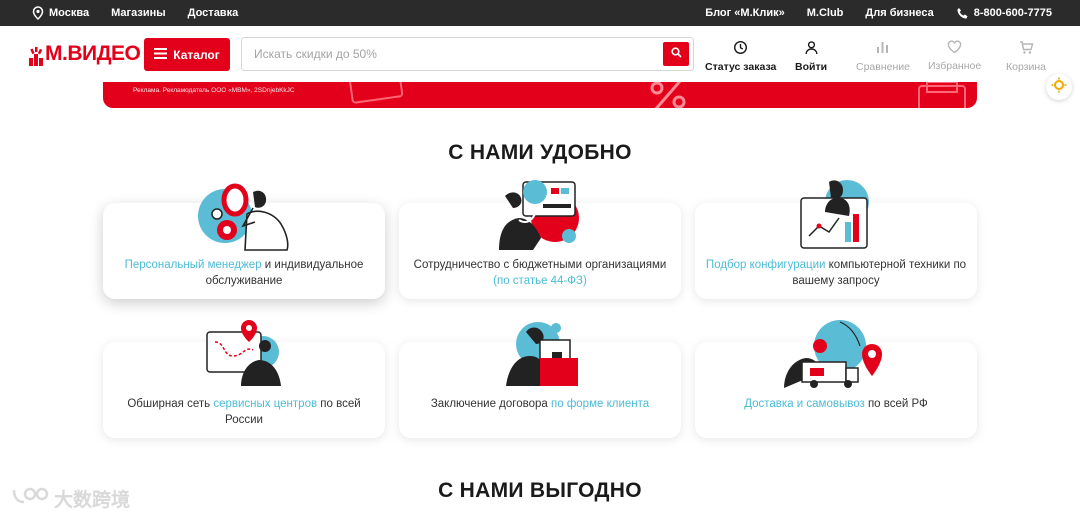  Describe the element at coordinates (161, 54) in the screenshot. I see `menu-icon` at that location.